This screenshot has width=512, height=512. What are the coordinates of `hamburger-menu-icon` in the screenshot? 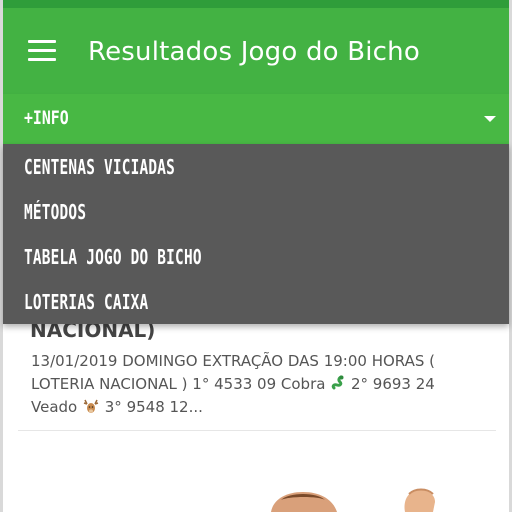 It's located at (42, 51).